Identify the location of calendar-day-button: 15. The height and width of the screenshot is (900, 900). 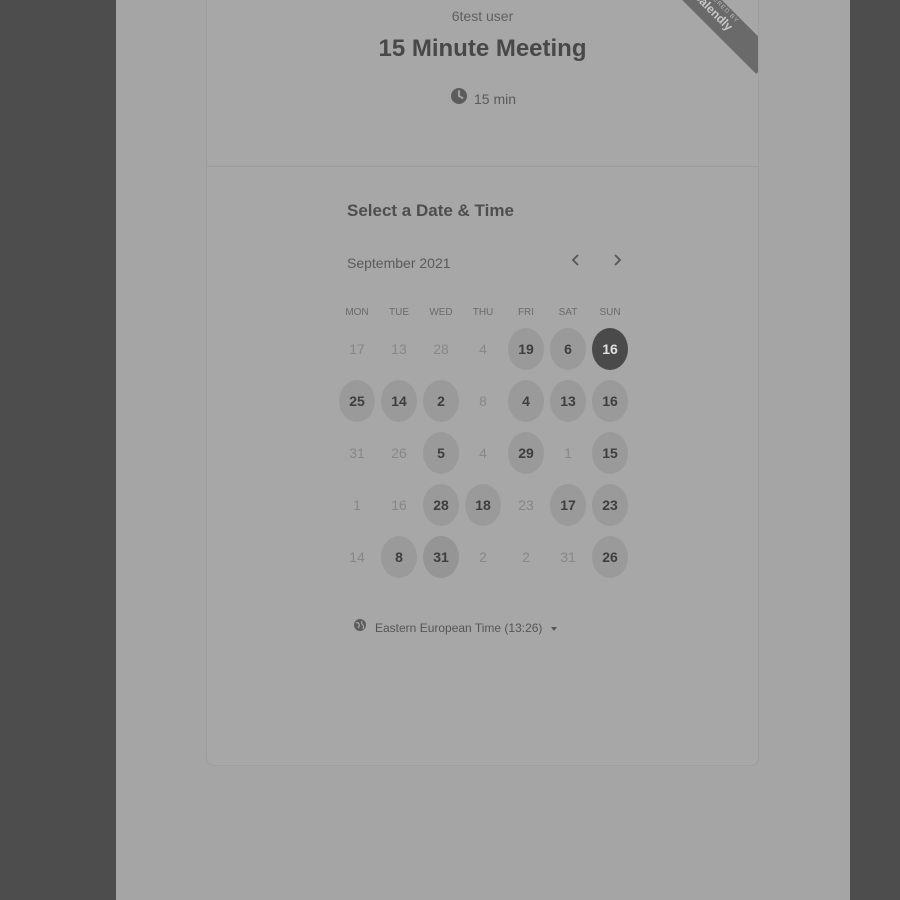
(610, 453).